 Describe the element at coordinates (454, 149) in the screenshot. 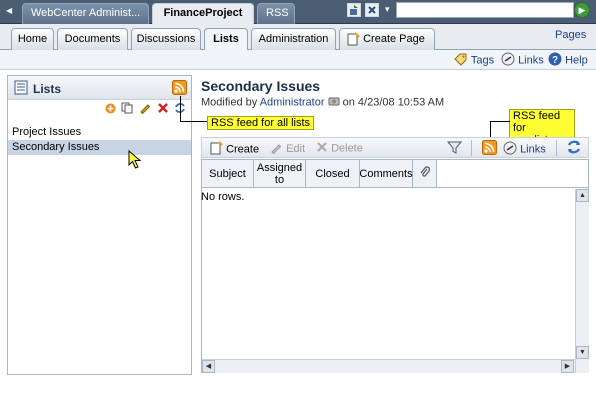

I see `filter-icon` at that location.